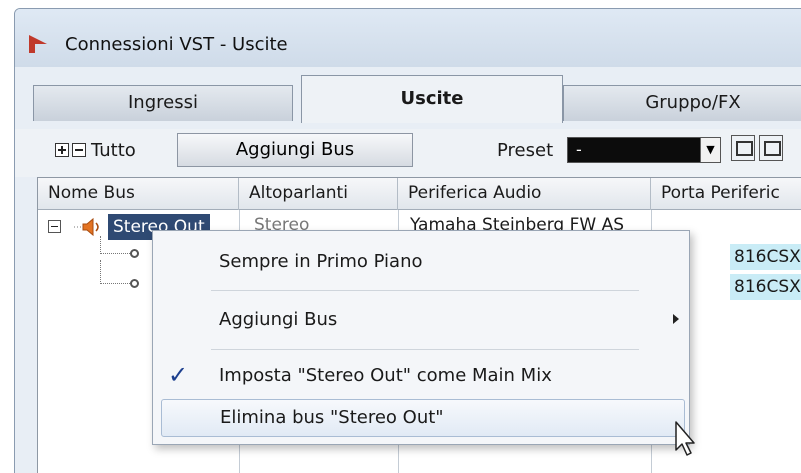  Describe the element at coordinates (644, 150) in the screenshot. I see `preset-dropdown: - ▼` at that location.